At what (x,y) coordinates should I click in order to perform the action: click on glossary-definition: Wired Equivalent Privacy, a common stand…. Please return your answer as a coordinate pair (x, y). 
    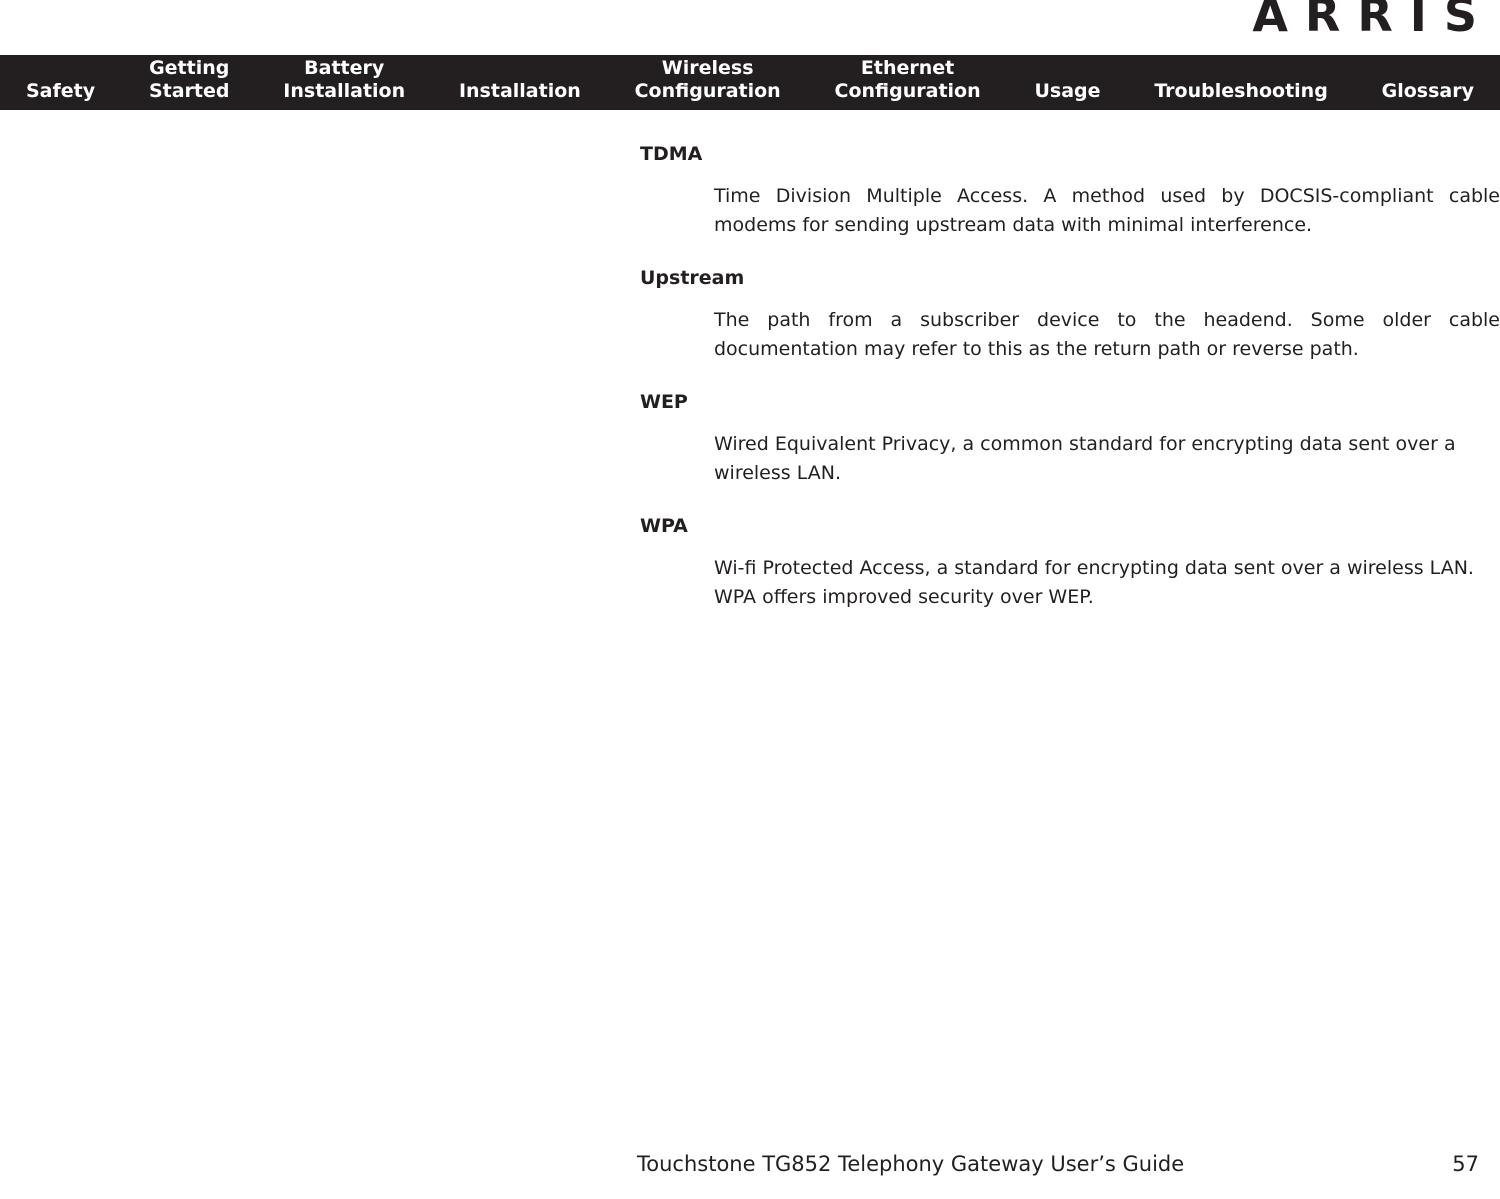
    Looking at the image, I should click on (1085, 458).